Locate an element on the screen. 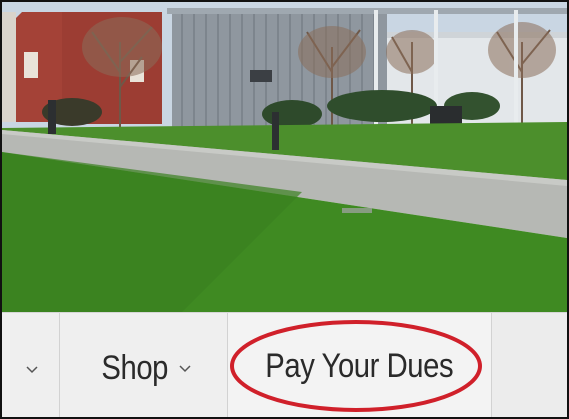  nav-item-previous is located at coordinates (31, 365).